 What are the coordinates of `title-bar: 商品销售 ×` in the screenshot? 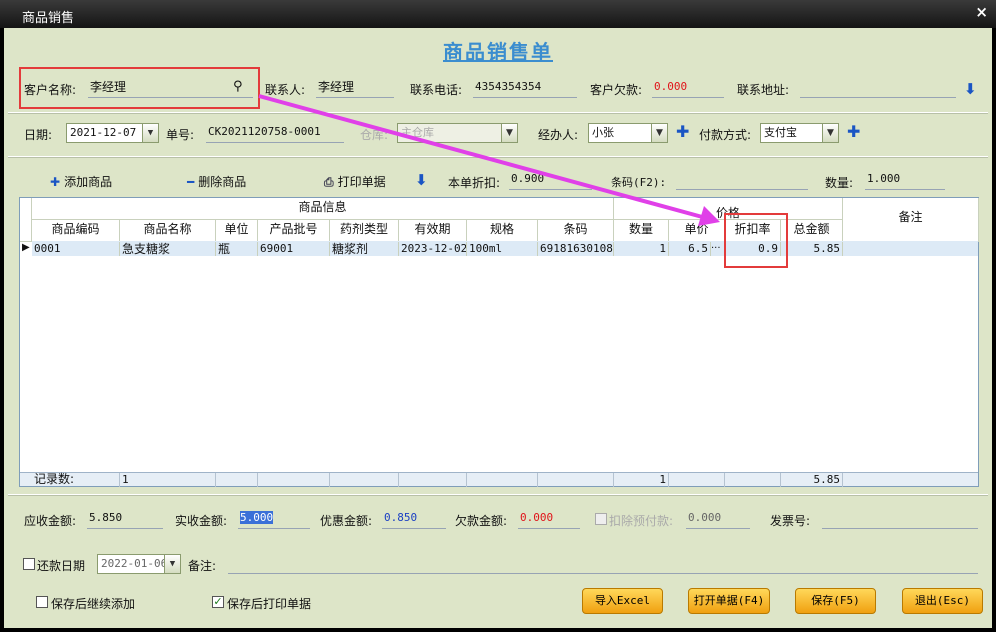 It's located at (498, 14).